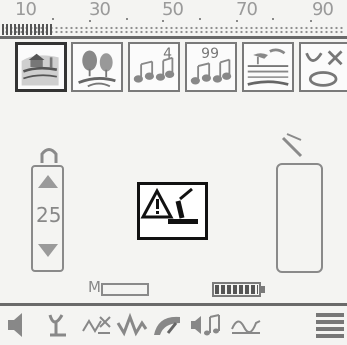 The image size is (347, 345). What do you see at coordinates (49, 155) in the screenshot?
I see `lock-icon` at bounding box center [49, 155].